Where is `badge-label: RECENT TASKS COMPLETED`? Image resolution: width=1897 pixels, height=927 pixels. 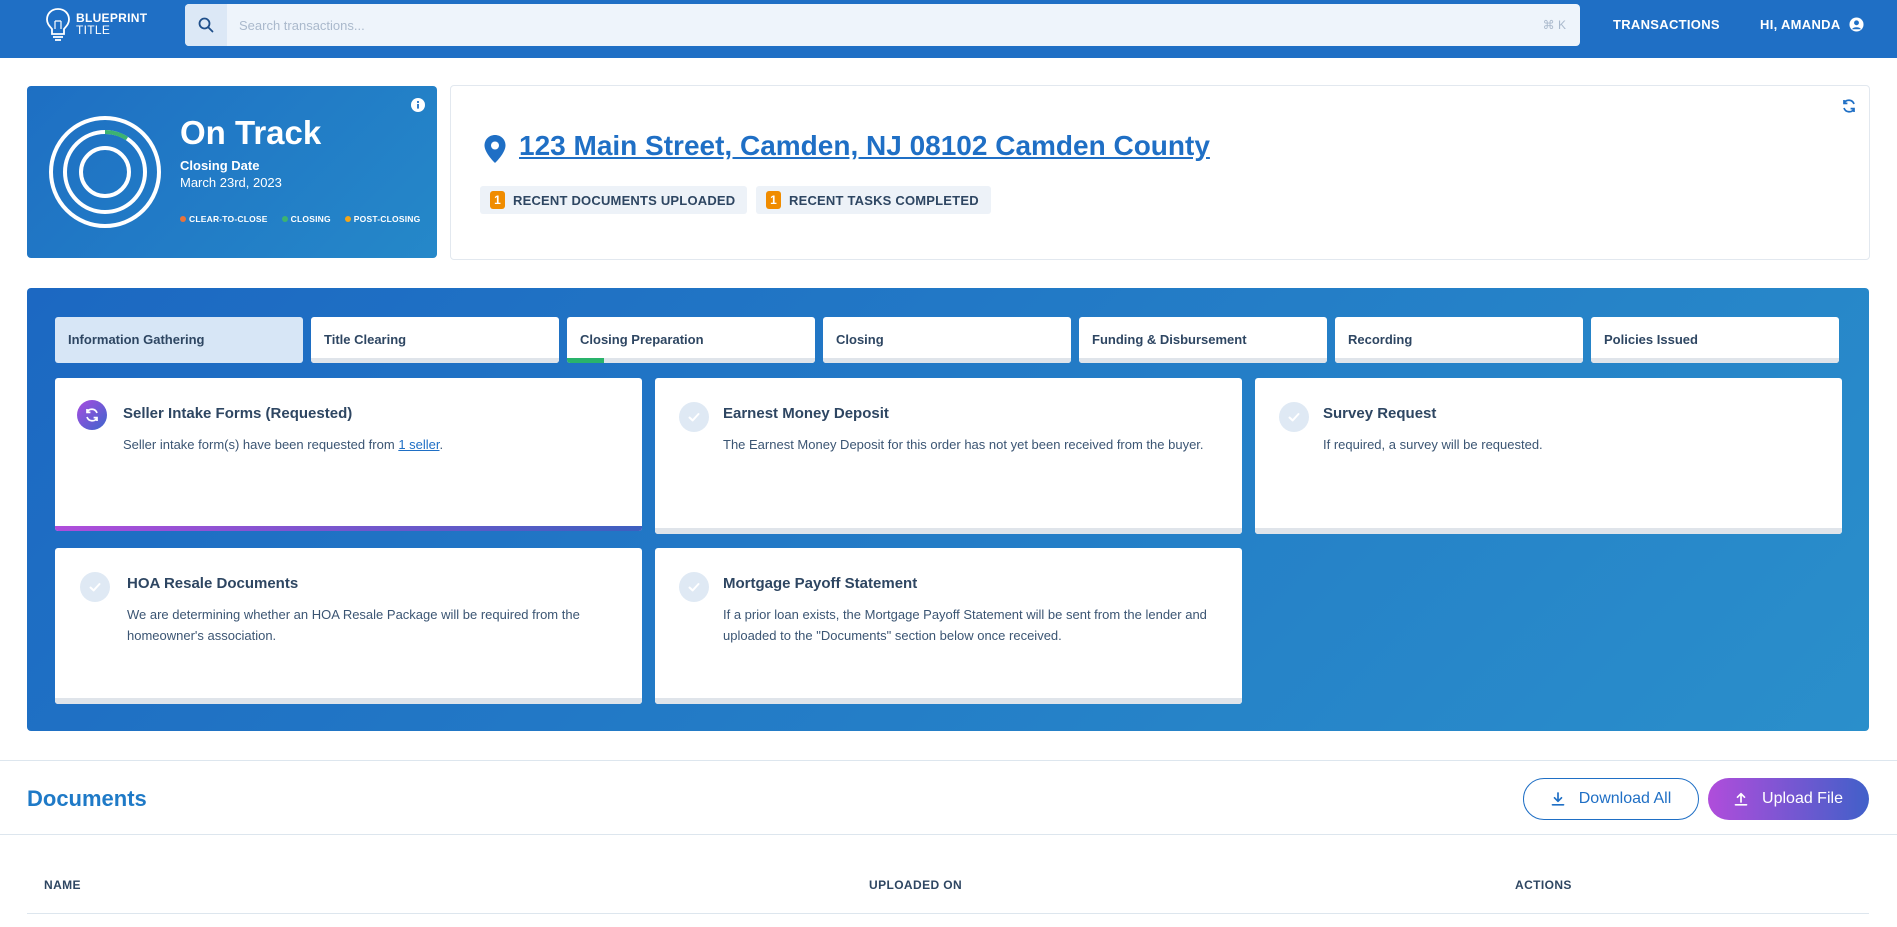 badge-label: RECENT TASKS COMPLETED is located at coordinates (884, 200).